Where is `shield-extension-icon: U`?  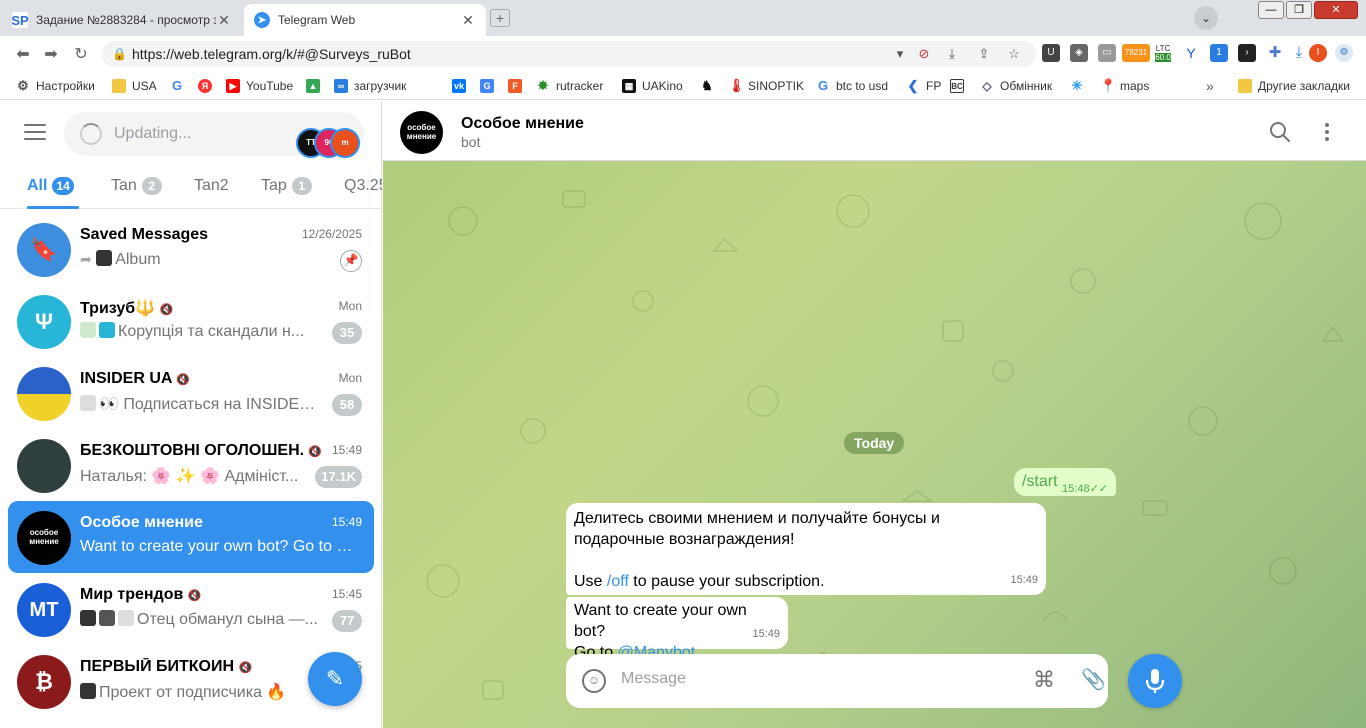
shield-extension-icon: U is located at coordinates (1051, 53).